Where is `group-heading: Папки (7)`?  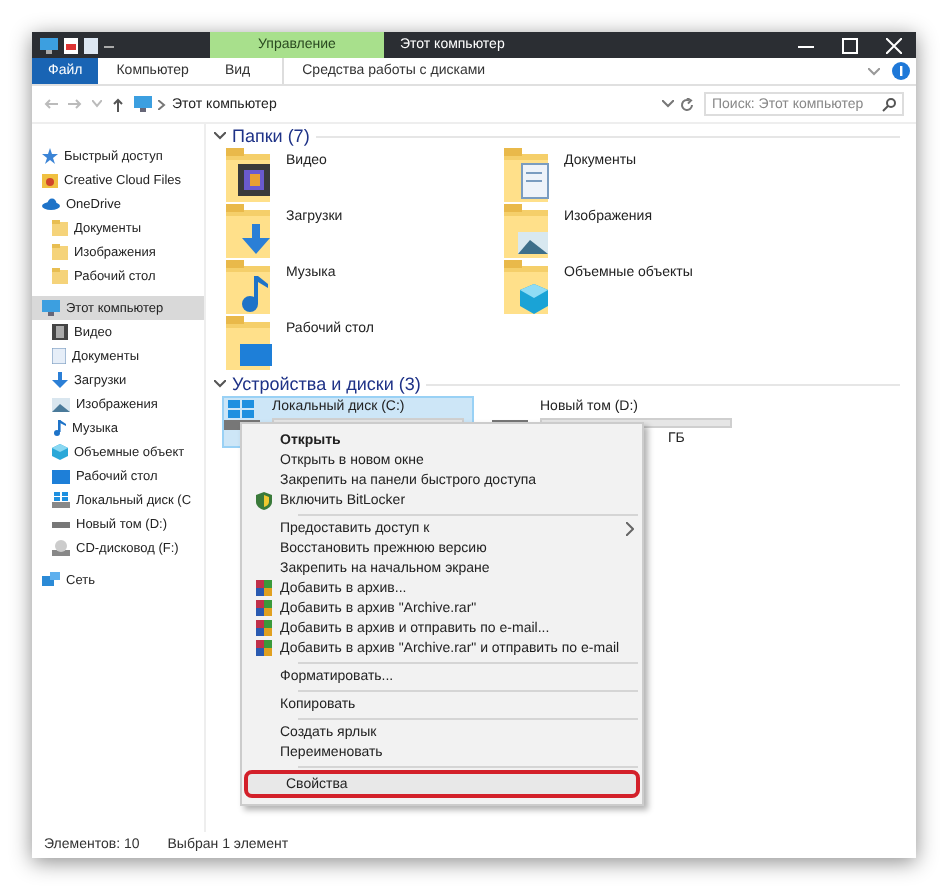
group-heading: Папки (7) is located at coordinates (271, 136).